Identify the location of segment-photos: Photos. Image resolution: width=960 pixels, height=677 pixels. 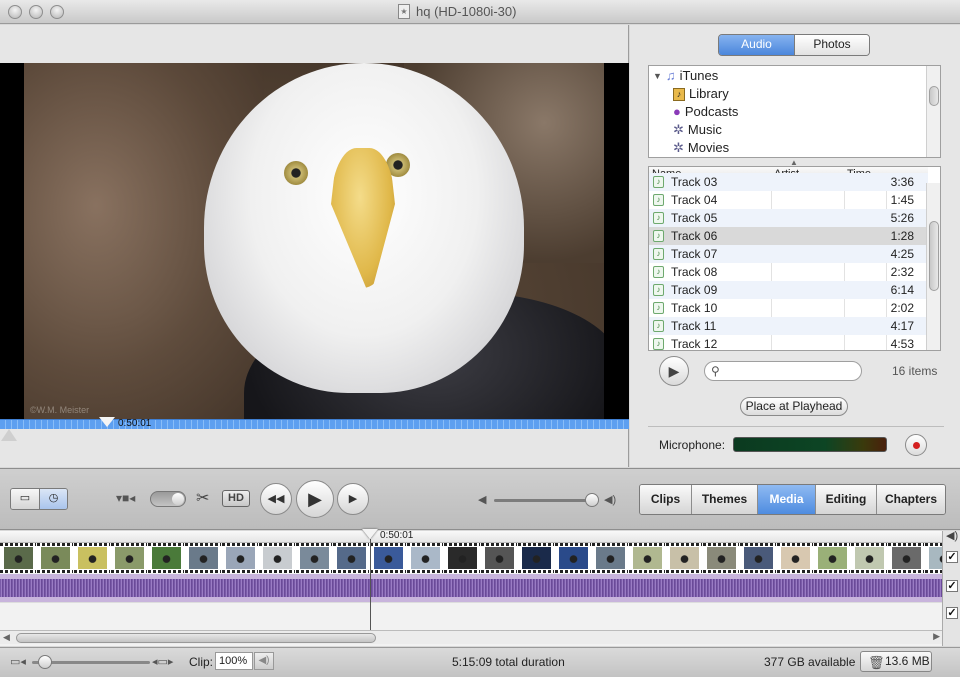
(831, 45).